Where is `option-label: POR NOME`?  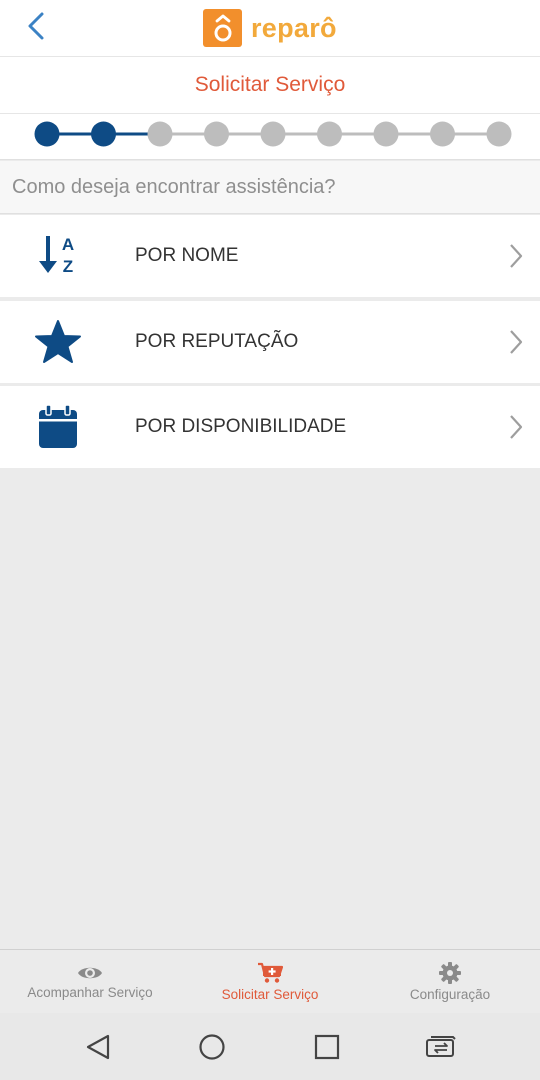
option-label: POR NOME is located at coordinates (187, 255).